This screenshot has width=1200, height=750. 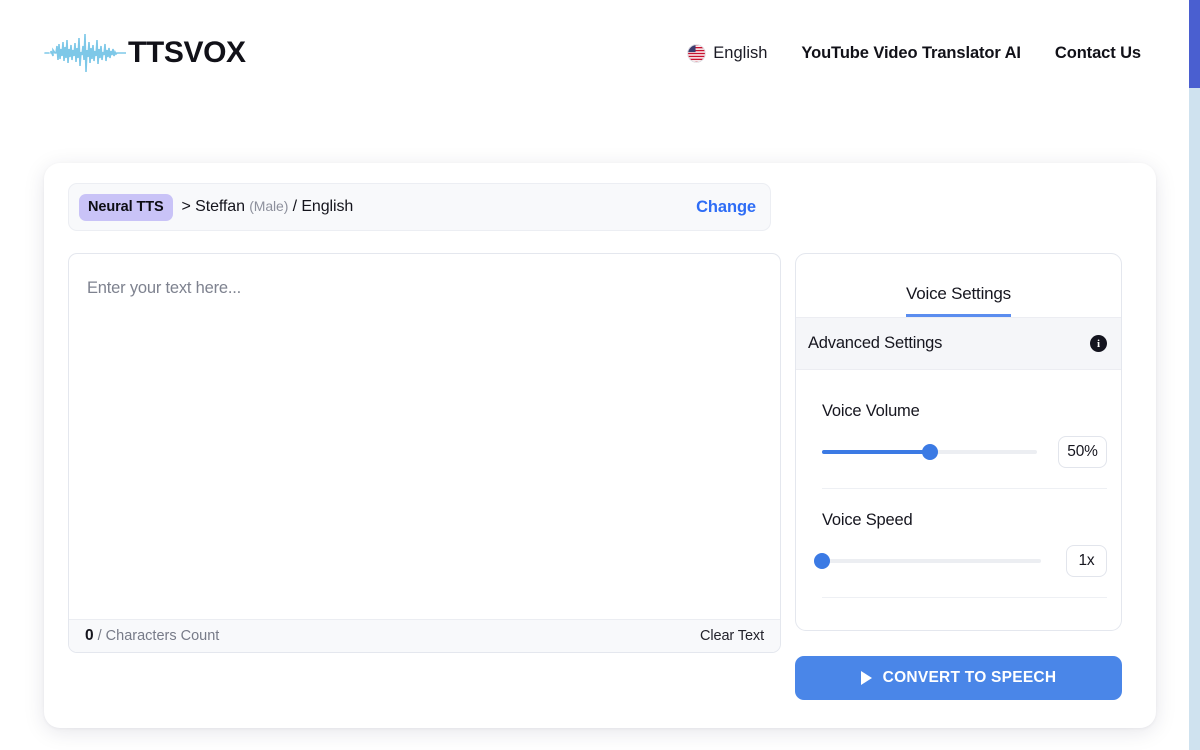 What do you see at coordinates (89, 635) in the screenshot?
I see `character-count-value: 0` at bounding box center [89, 635].